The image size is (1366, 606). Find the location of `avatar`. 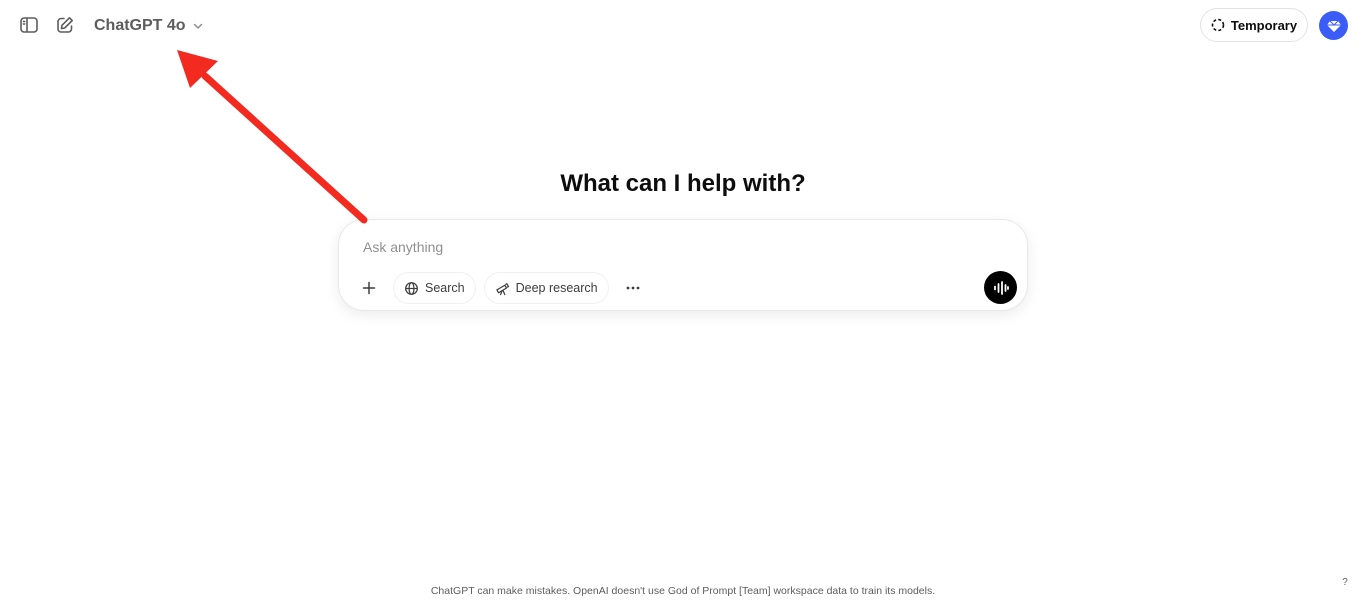

avatar is located at coordinates (1333, 25).